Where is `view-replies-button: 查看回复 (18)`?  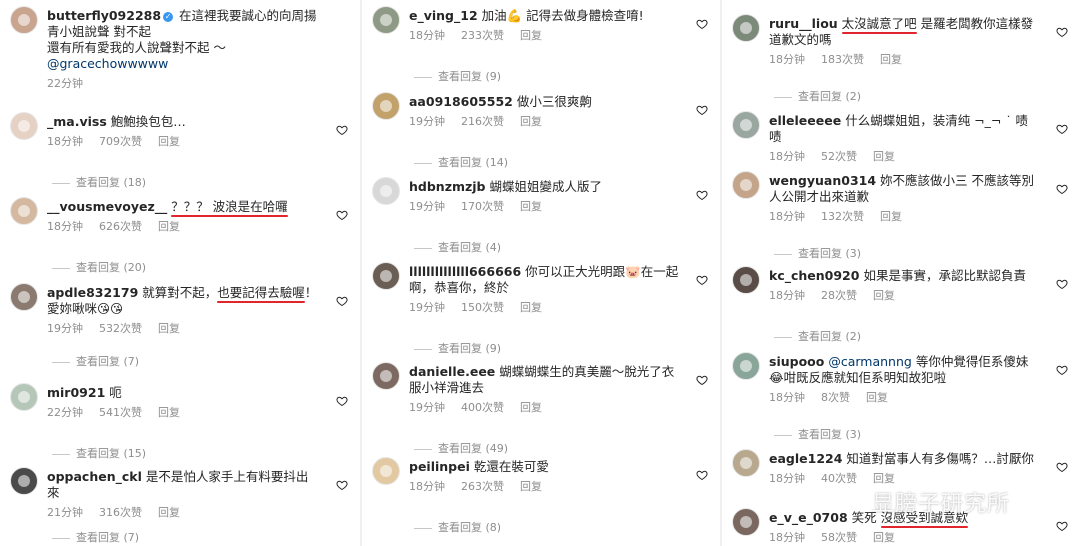 view-replies-button: 查看回复 (18) is located at coordinates (99, 182).